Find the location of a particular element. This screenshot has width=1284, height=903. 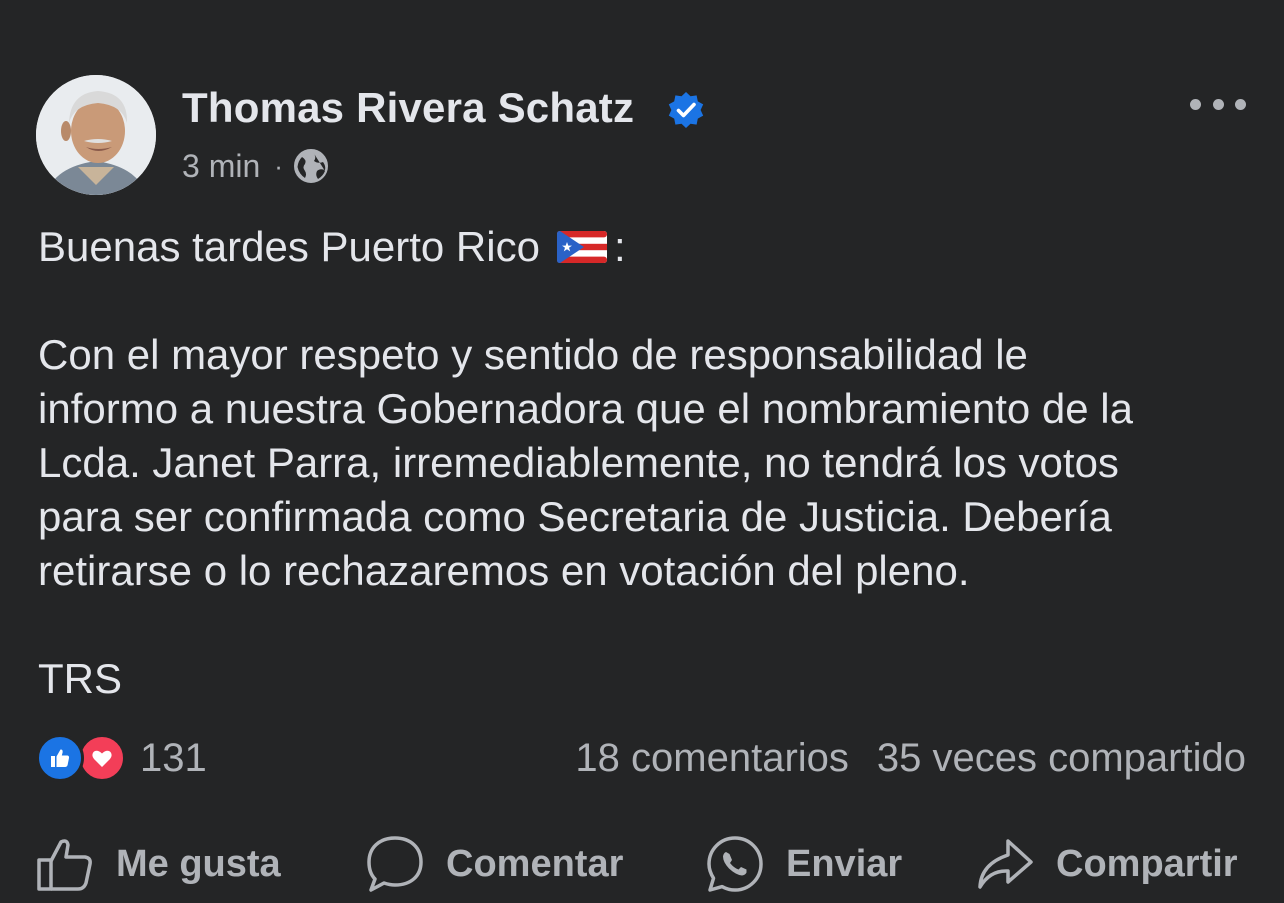

engagement-stats: 18 comentarios 35 veces compartido is located at coordinates (910, 758).